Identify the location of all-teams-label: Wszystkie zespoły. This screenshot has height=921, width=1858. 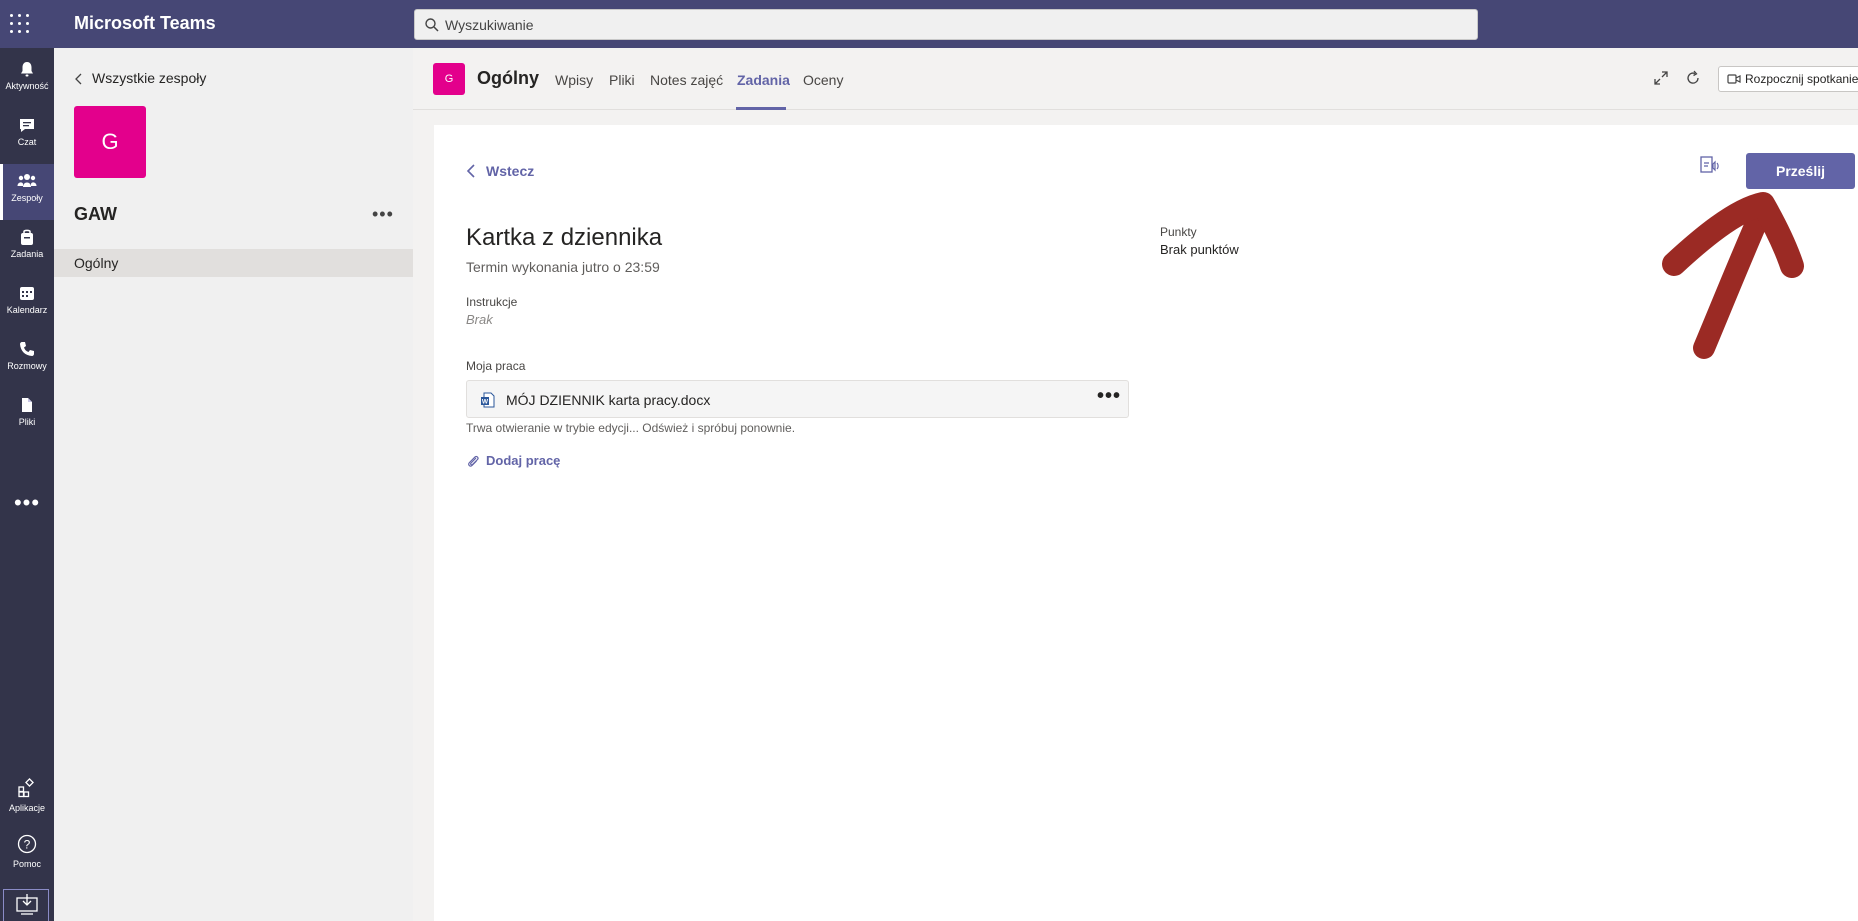
(149, 78).